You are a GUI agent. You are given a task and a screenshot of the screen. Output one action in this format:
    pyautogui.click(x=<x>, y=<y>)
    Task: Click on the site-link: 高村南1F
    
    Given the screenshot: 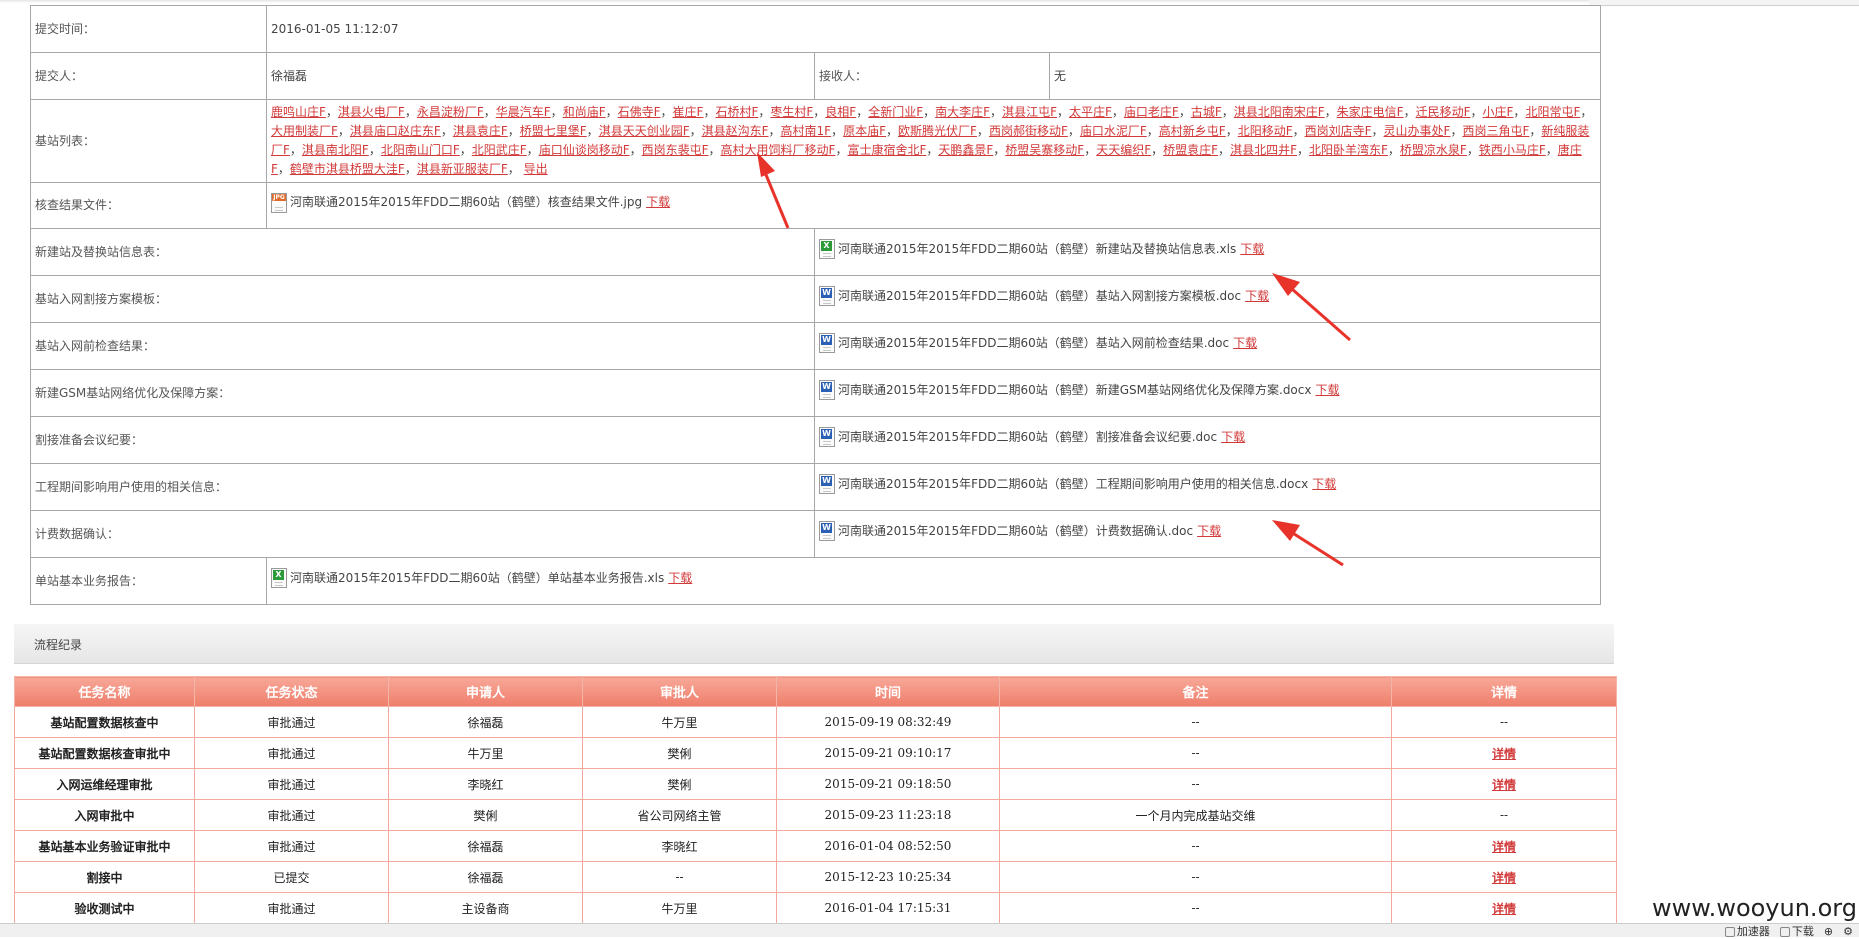 What is the action you would take?
    pyautogui.click(x=806, y=131)
    